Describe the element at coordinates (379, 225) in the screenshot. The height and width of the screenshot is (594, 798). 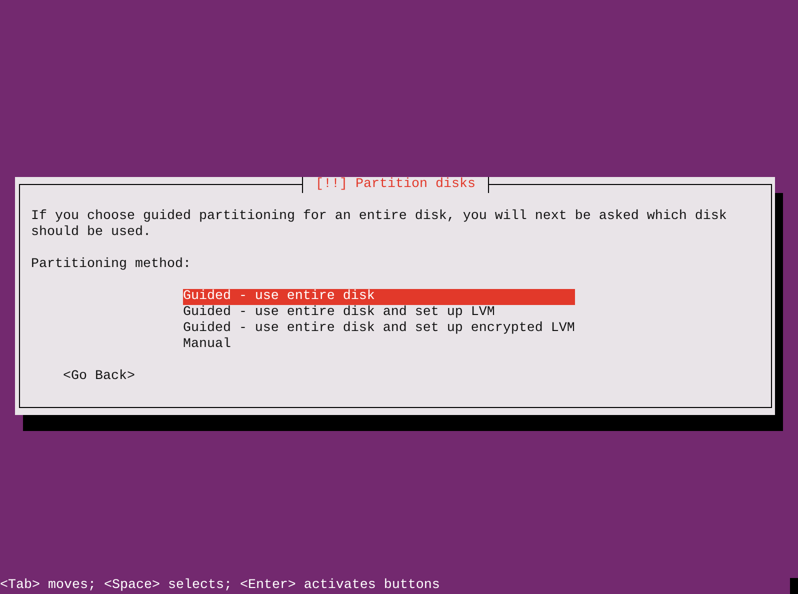
I see `dialog-message: If you choose guided partitioning for an entire disk, you will next be asked which disk should be used.` at that location.